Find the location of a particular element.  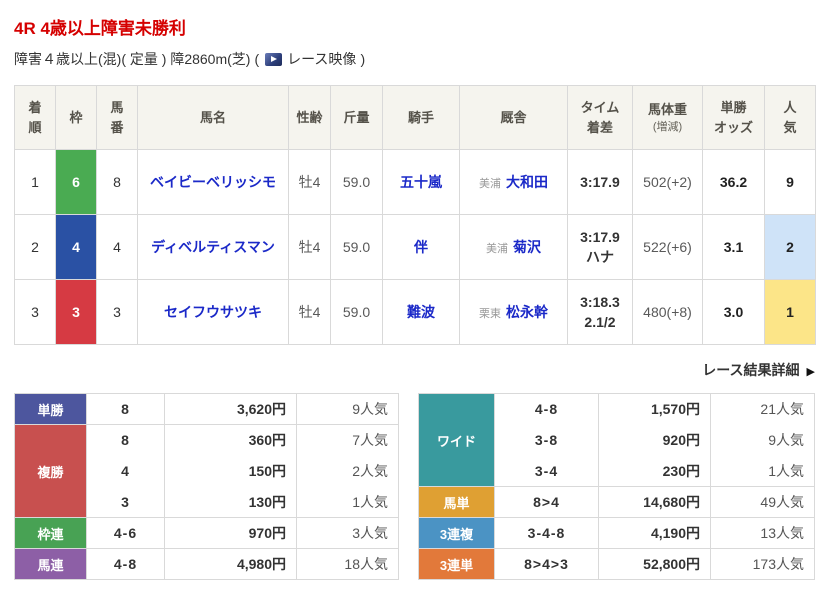

race-video-link: レース映像 is located at coordinates (309, 59).